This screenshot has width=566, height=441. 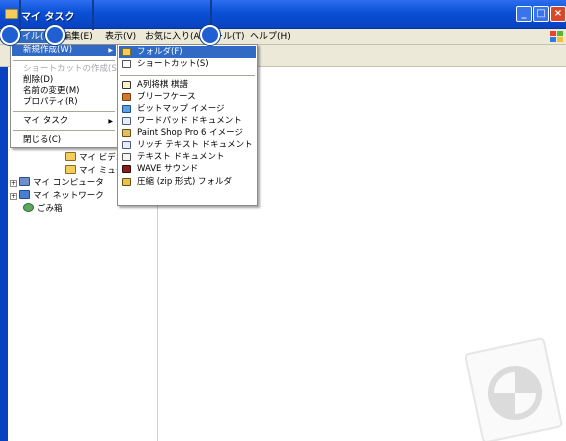 What do you see at coordinates (24, 181) in the screenshot?
I see `computer-icon` at bounding box center [24, 181].